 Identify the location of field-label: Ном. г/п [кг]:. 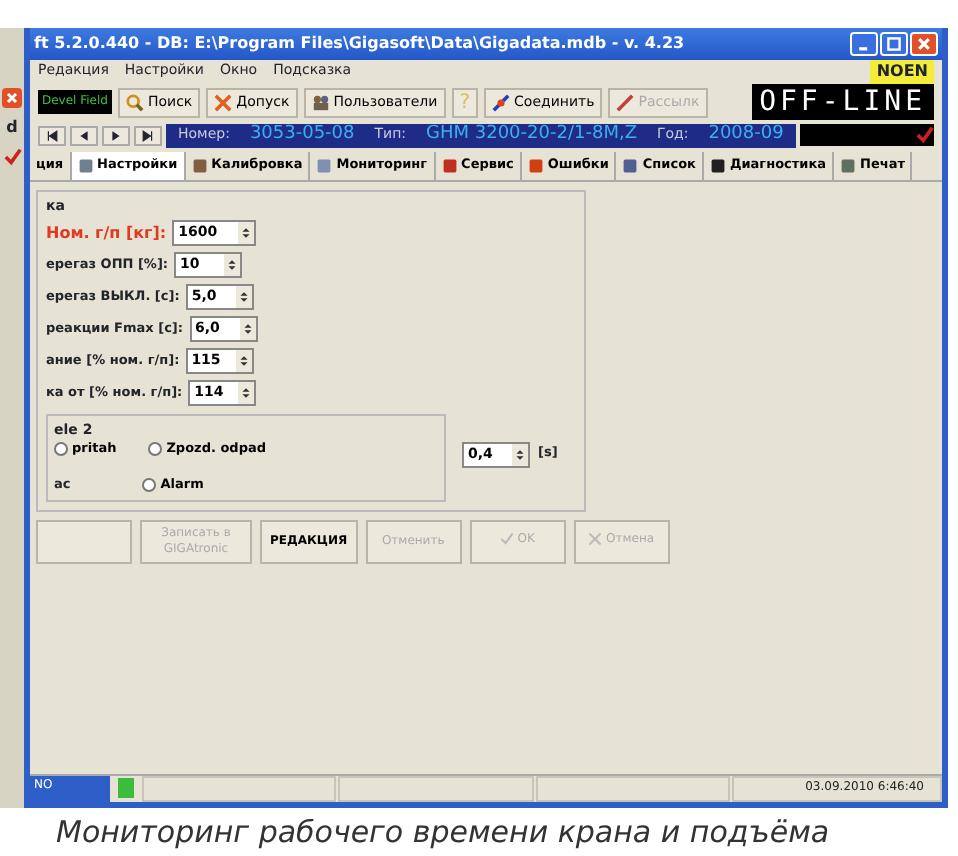
(106, 233).